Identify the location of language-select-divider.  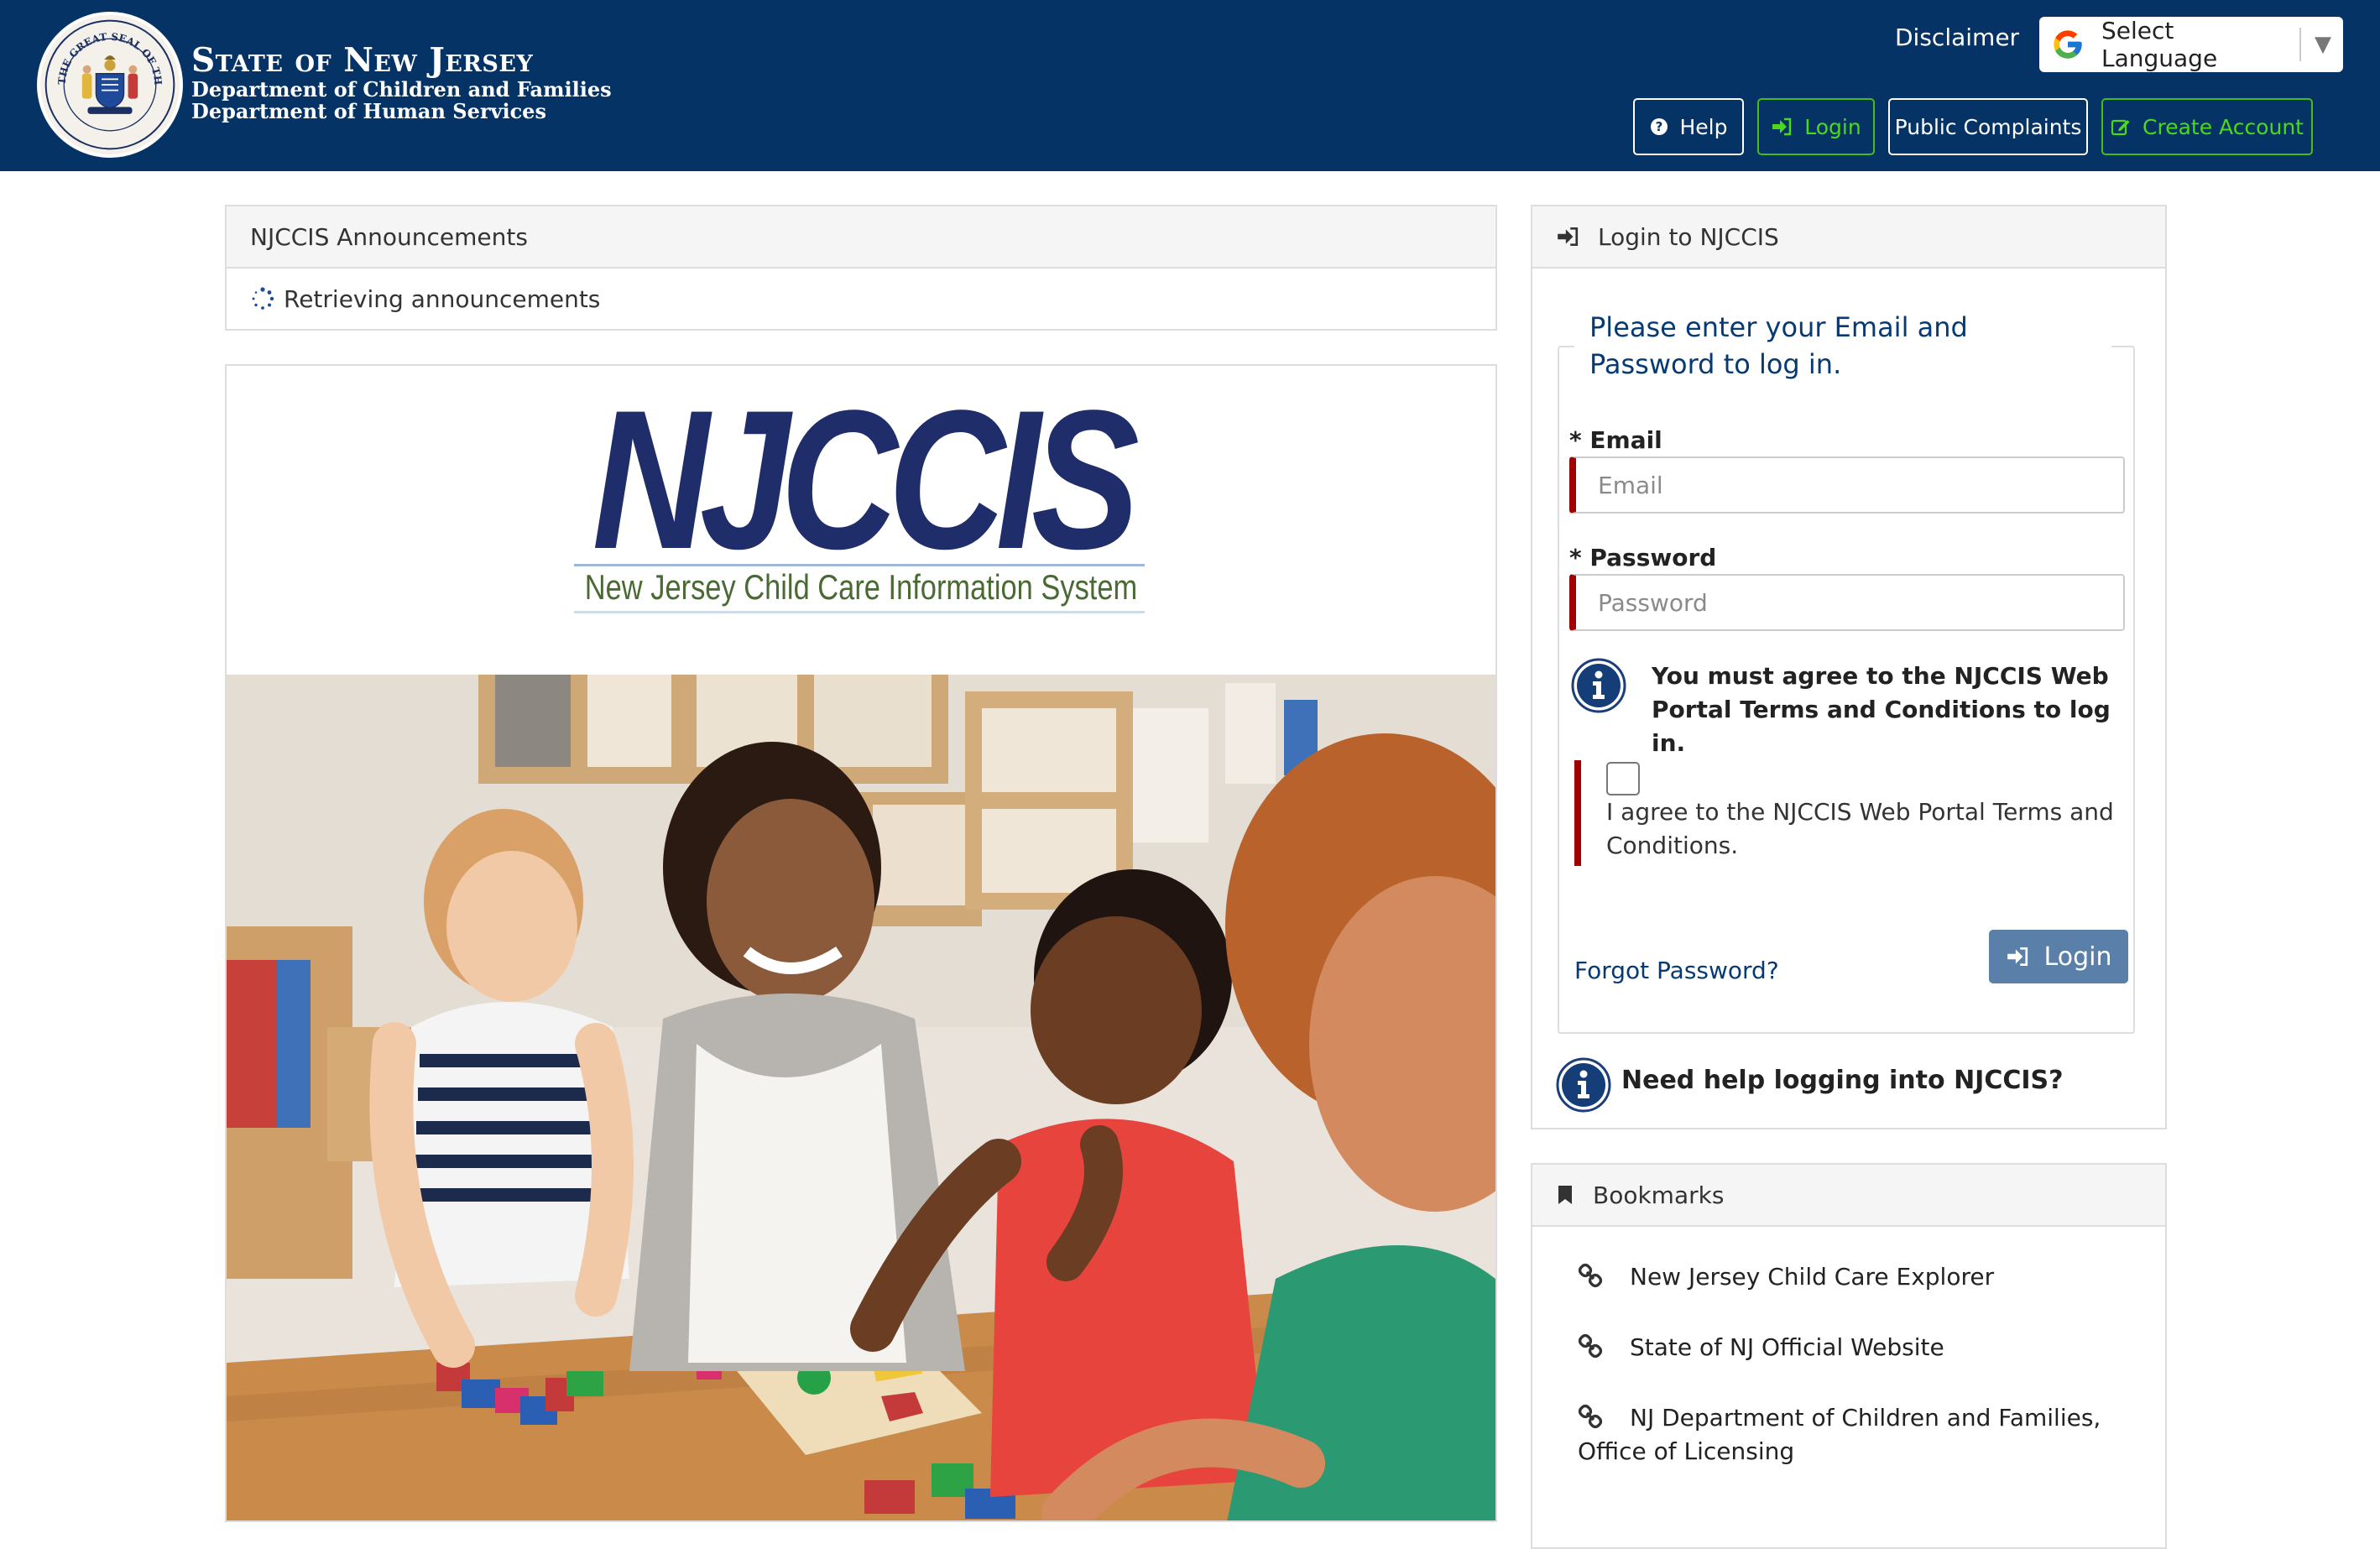
(2300, 45).